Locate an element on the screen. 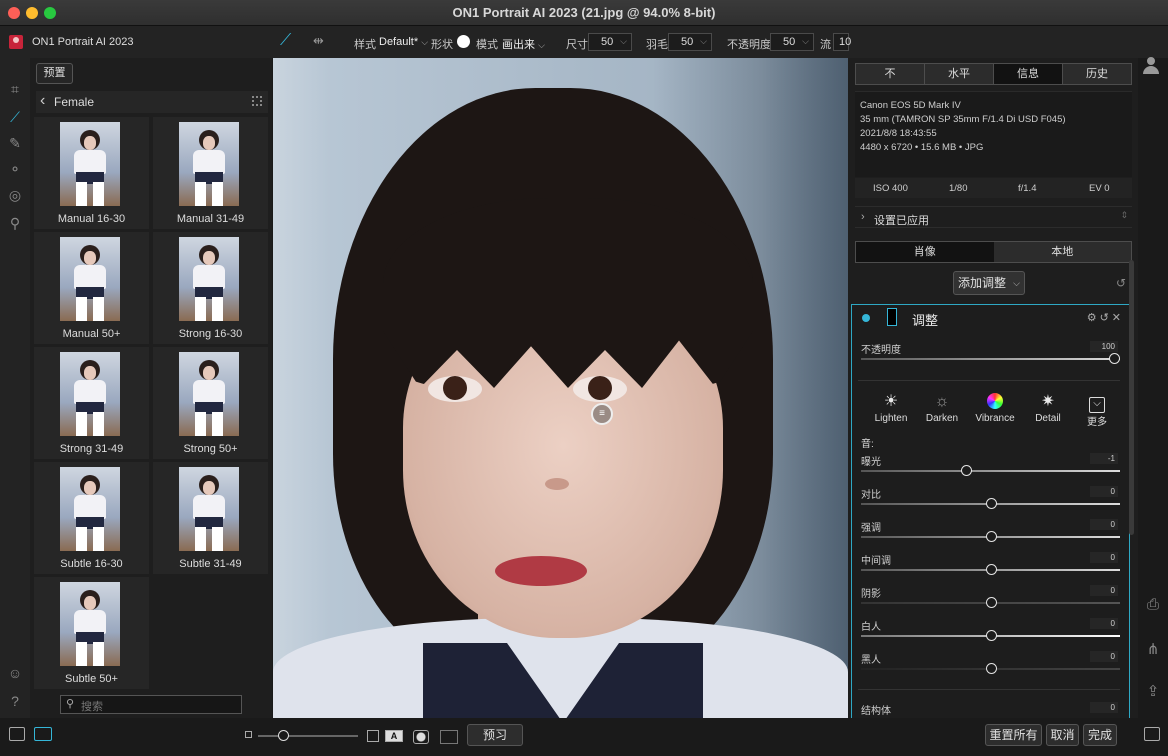 The image size is (1168, 756). right-panel-scrollbar is located at coordinates (1131, 397).